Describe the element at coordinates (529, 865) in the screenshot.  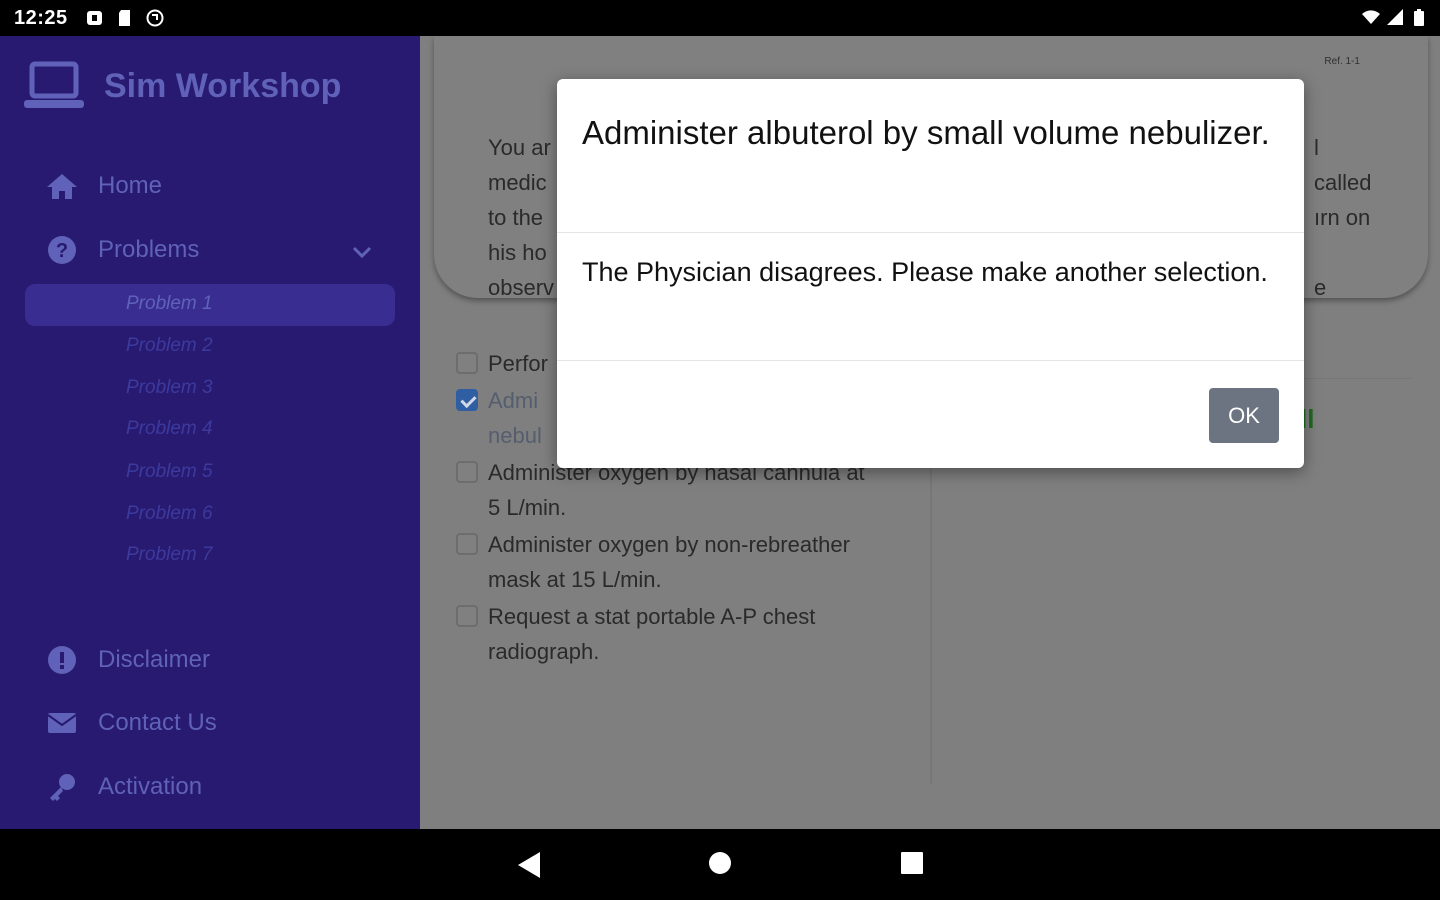
I see `back-icon` at that location.